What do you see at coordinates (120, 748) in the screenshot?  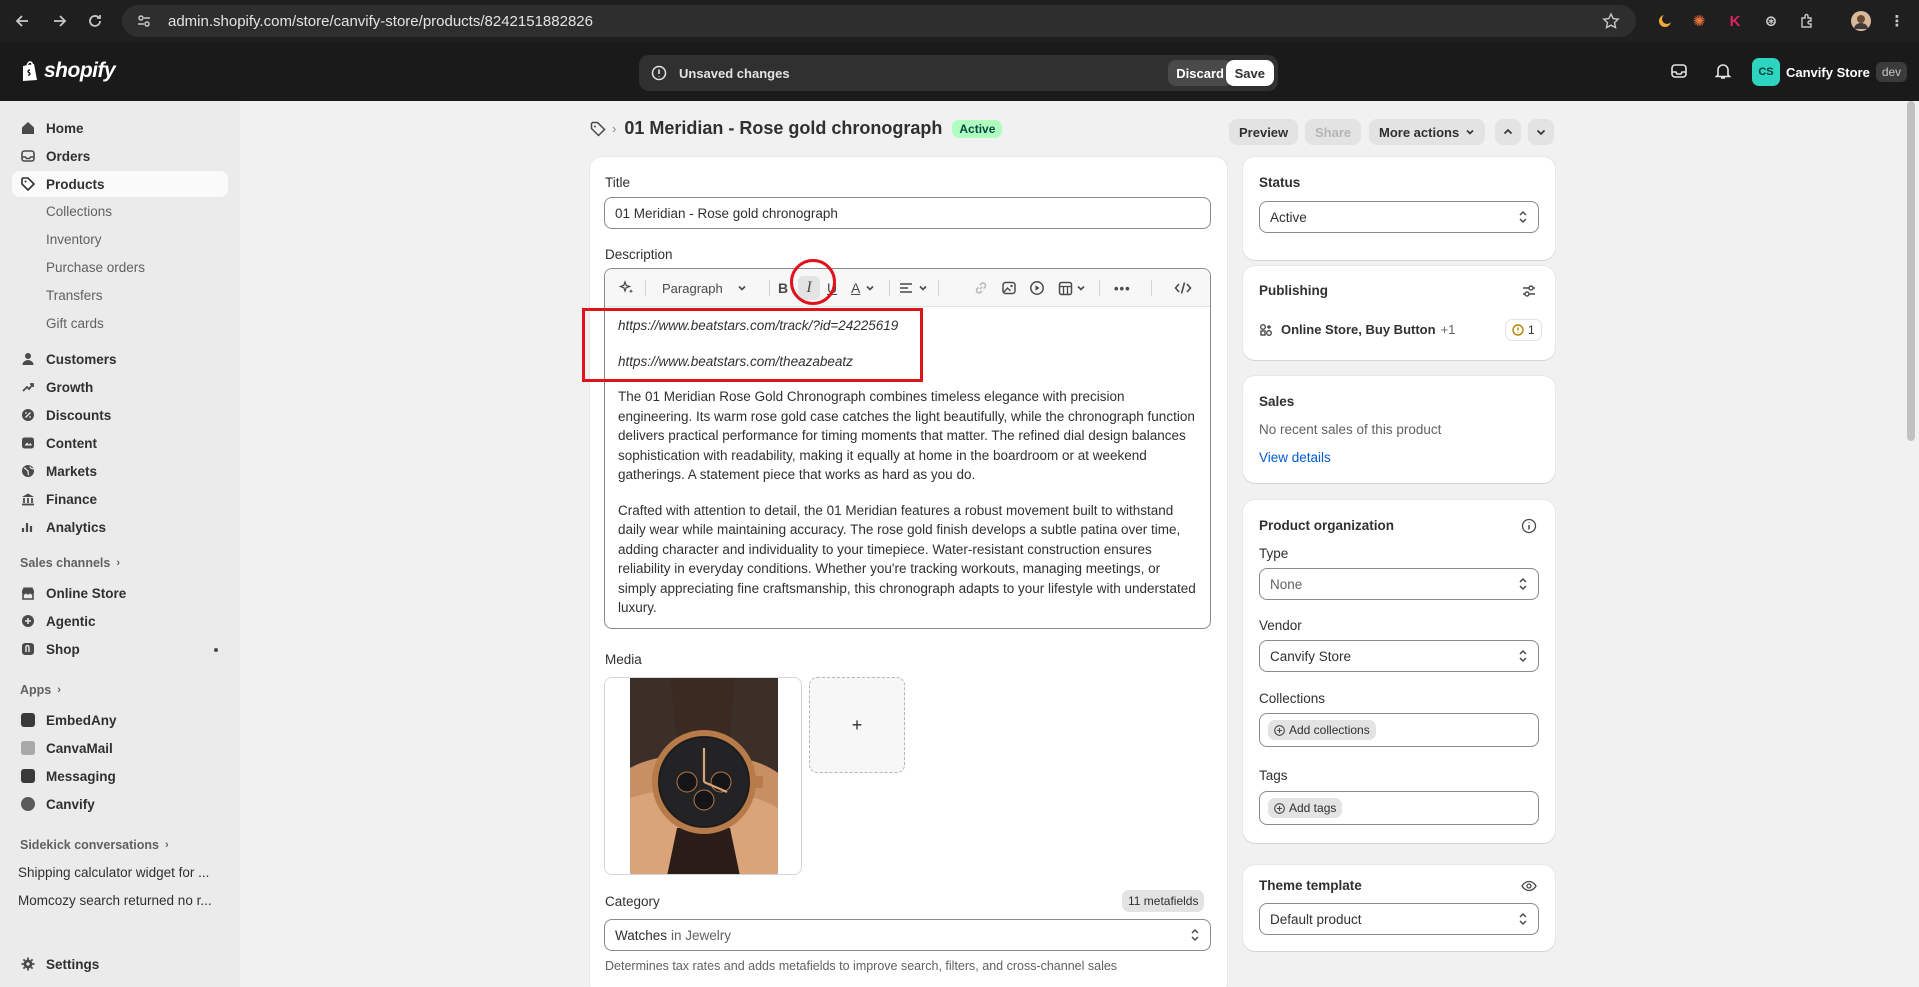 I see `sidebar-app-canvamail: CanvaMail` at bounding box center [120, 748].